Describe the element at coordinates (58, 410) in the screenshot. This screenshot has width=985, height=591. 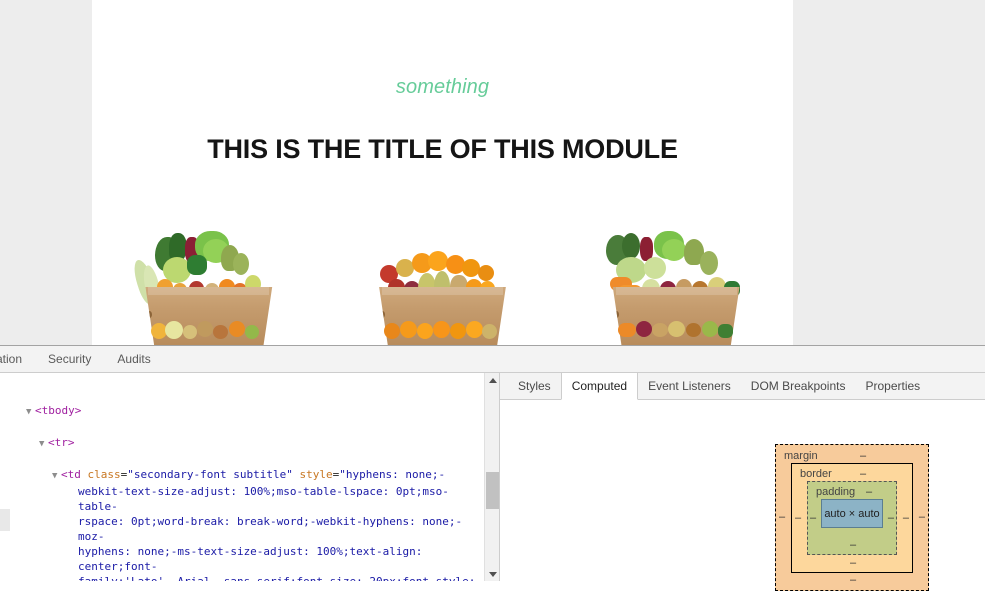
I see `dom-node-tbody-text: <tbody>` at that location.